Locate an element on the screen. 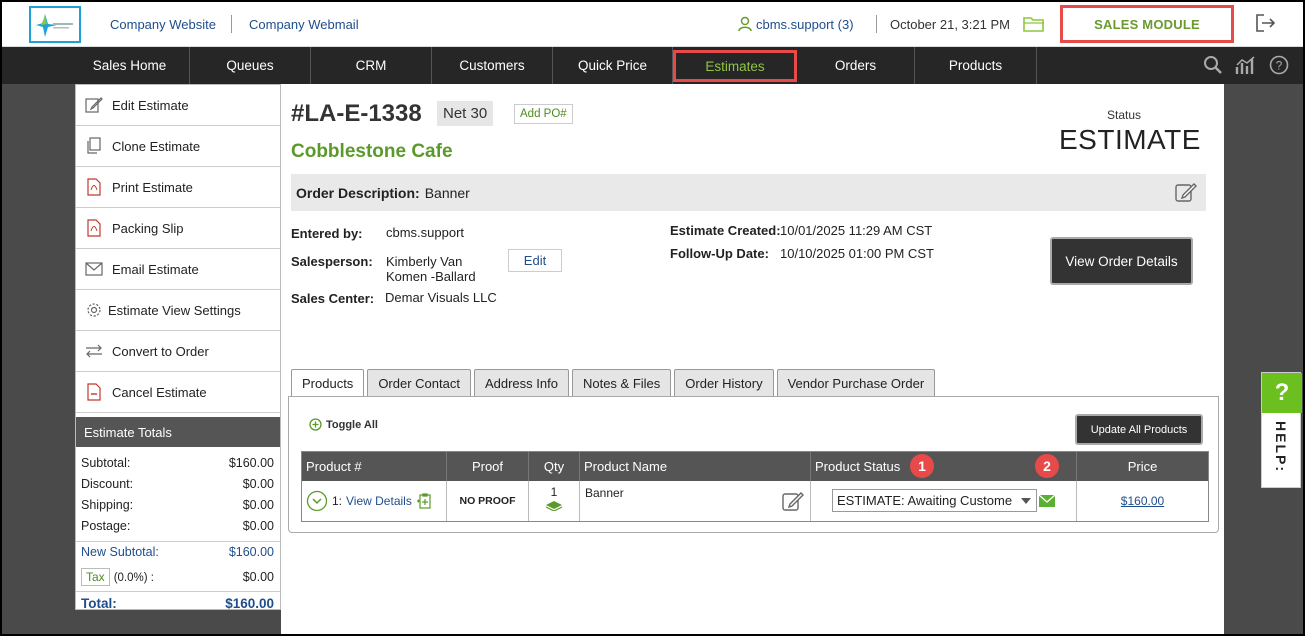 The image size is (1305, 636). follow-up-value: 10/10/2025 01:00 PM CST is located at coordinates (857, 253).